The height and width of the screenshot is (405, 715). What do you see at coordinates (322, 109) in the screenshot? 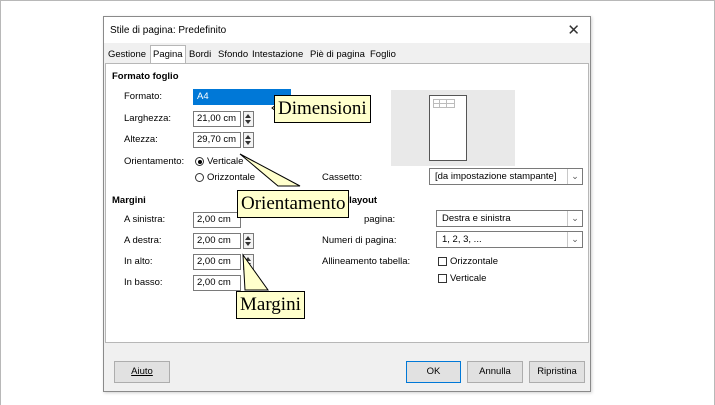
I see `callout-dimensions: Dimensioni` at bounding box center [322, 109].